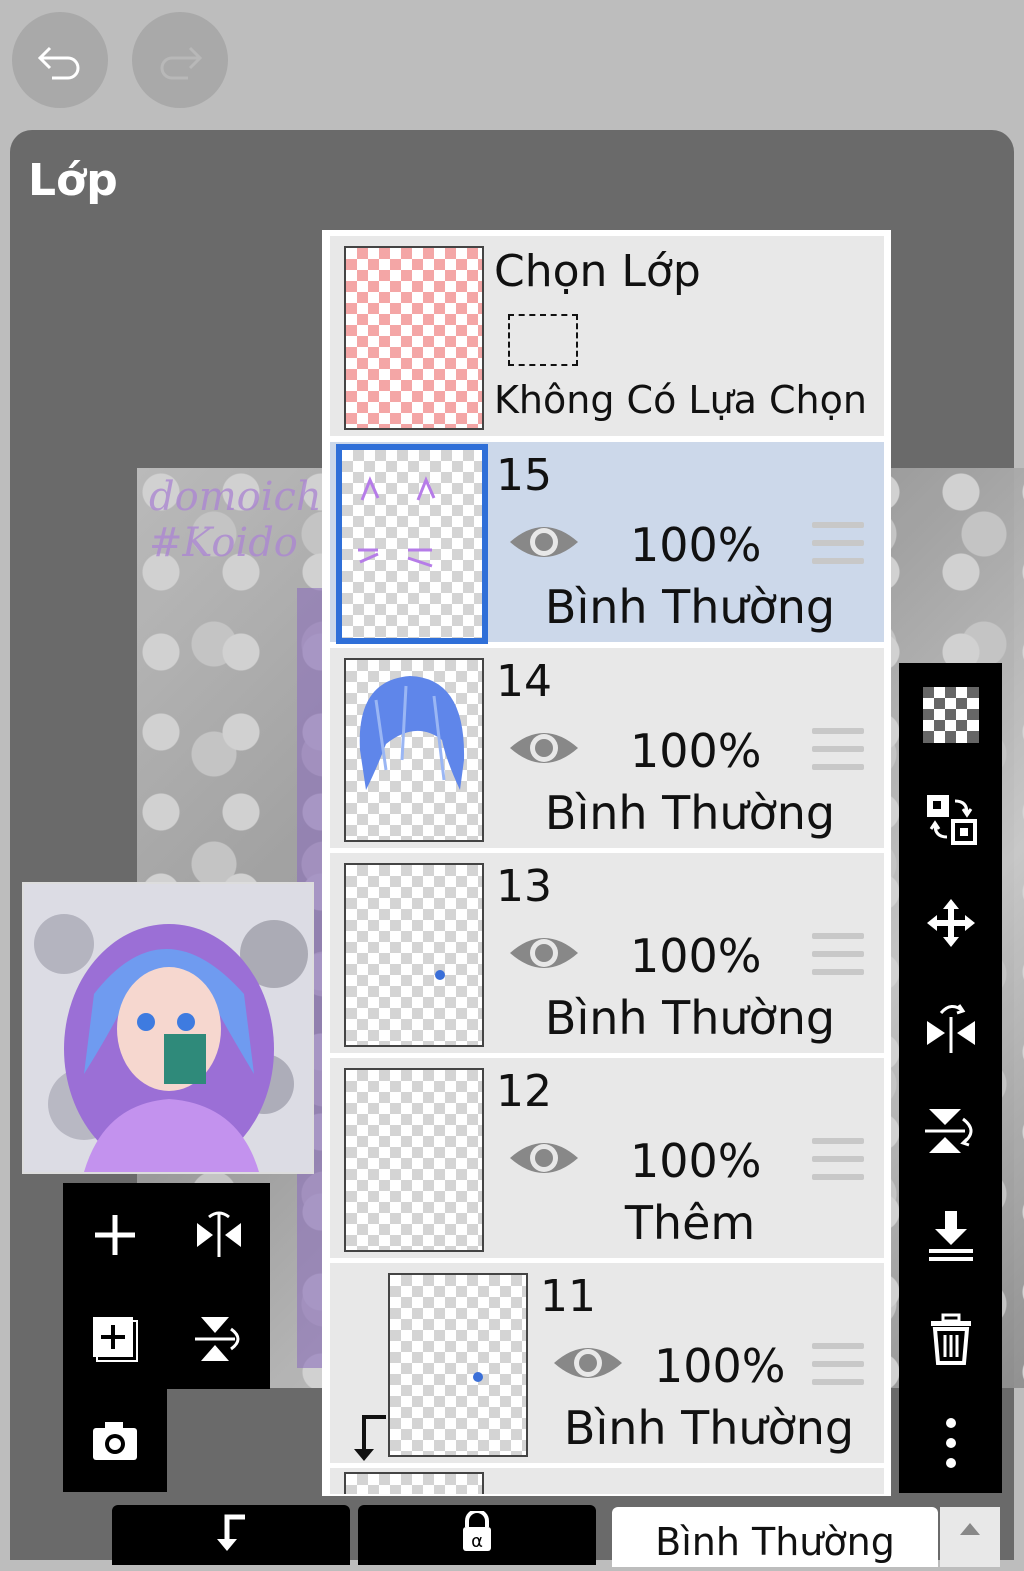 The height and width of the screenshot is (1571, 1024). I want to click on move-icon, so click(950, 923).